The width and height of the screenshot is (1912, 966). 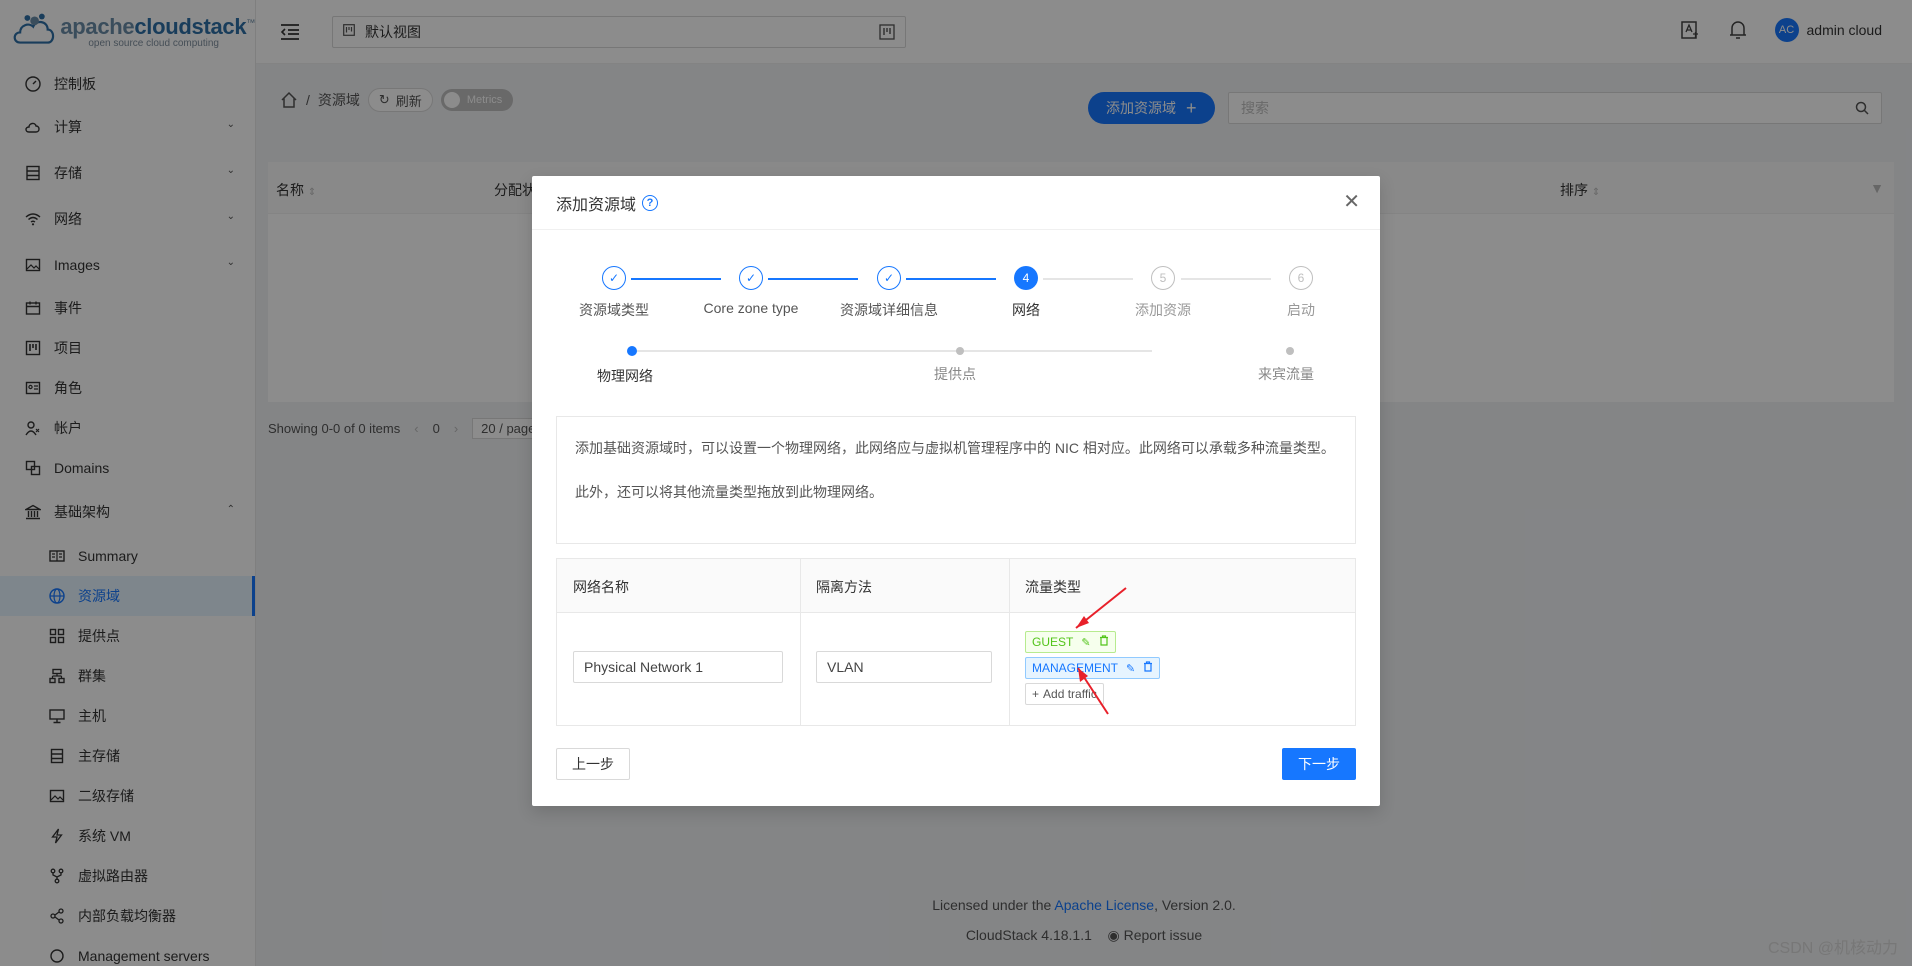 What do you see at coordinates (1026, 293) in the screenshot?
I see `step-network: 4 网络` at bounding box center [1026, 293].